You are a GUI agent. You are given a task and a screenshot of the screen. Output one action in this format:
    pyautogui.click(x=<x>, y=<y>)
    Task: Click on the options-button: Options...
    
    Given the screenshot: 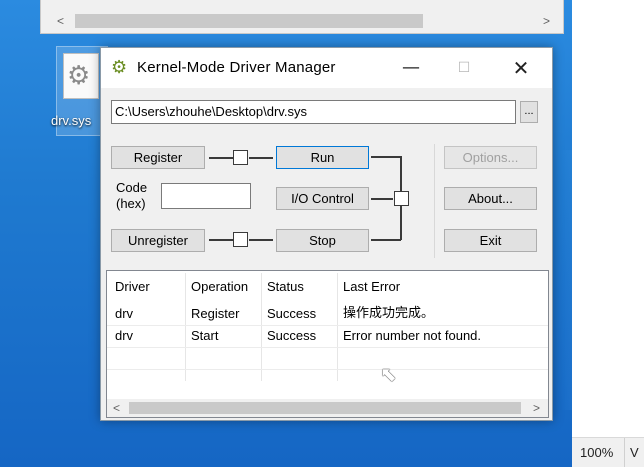 What is the action you would take?
    pyautogui.click(x=490, y=157)
    